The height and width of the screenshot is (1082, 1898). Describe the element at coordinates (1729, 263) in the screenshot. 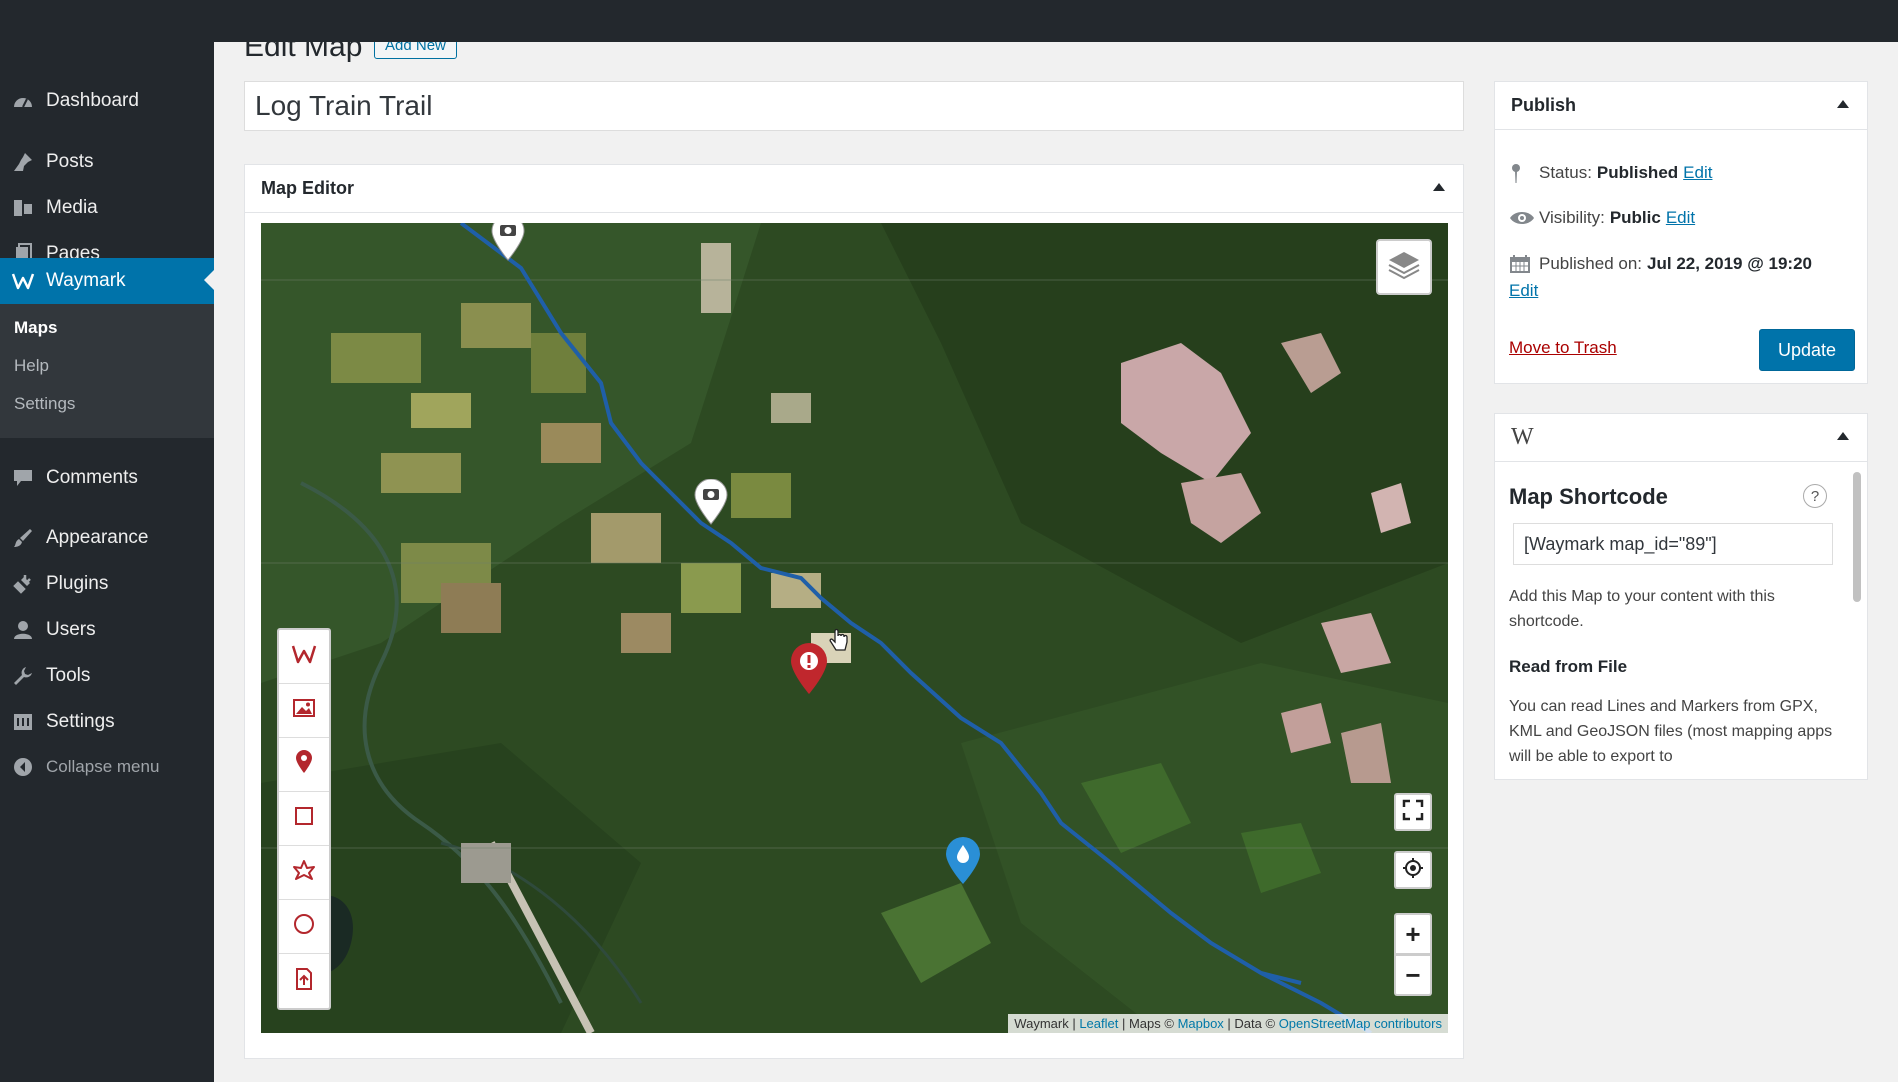

I see `published-value: Jul 22, 2019 @ 19:20` at that location.